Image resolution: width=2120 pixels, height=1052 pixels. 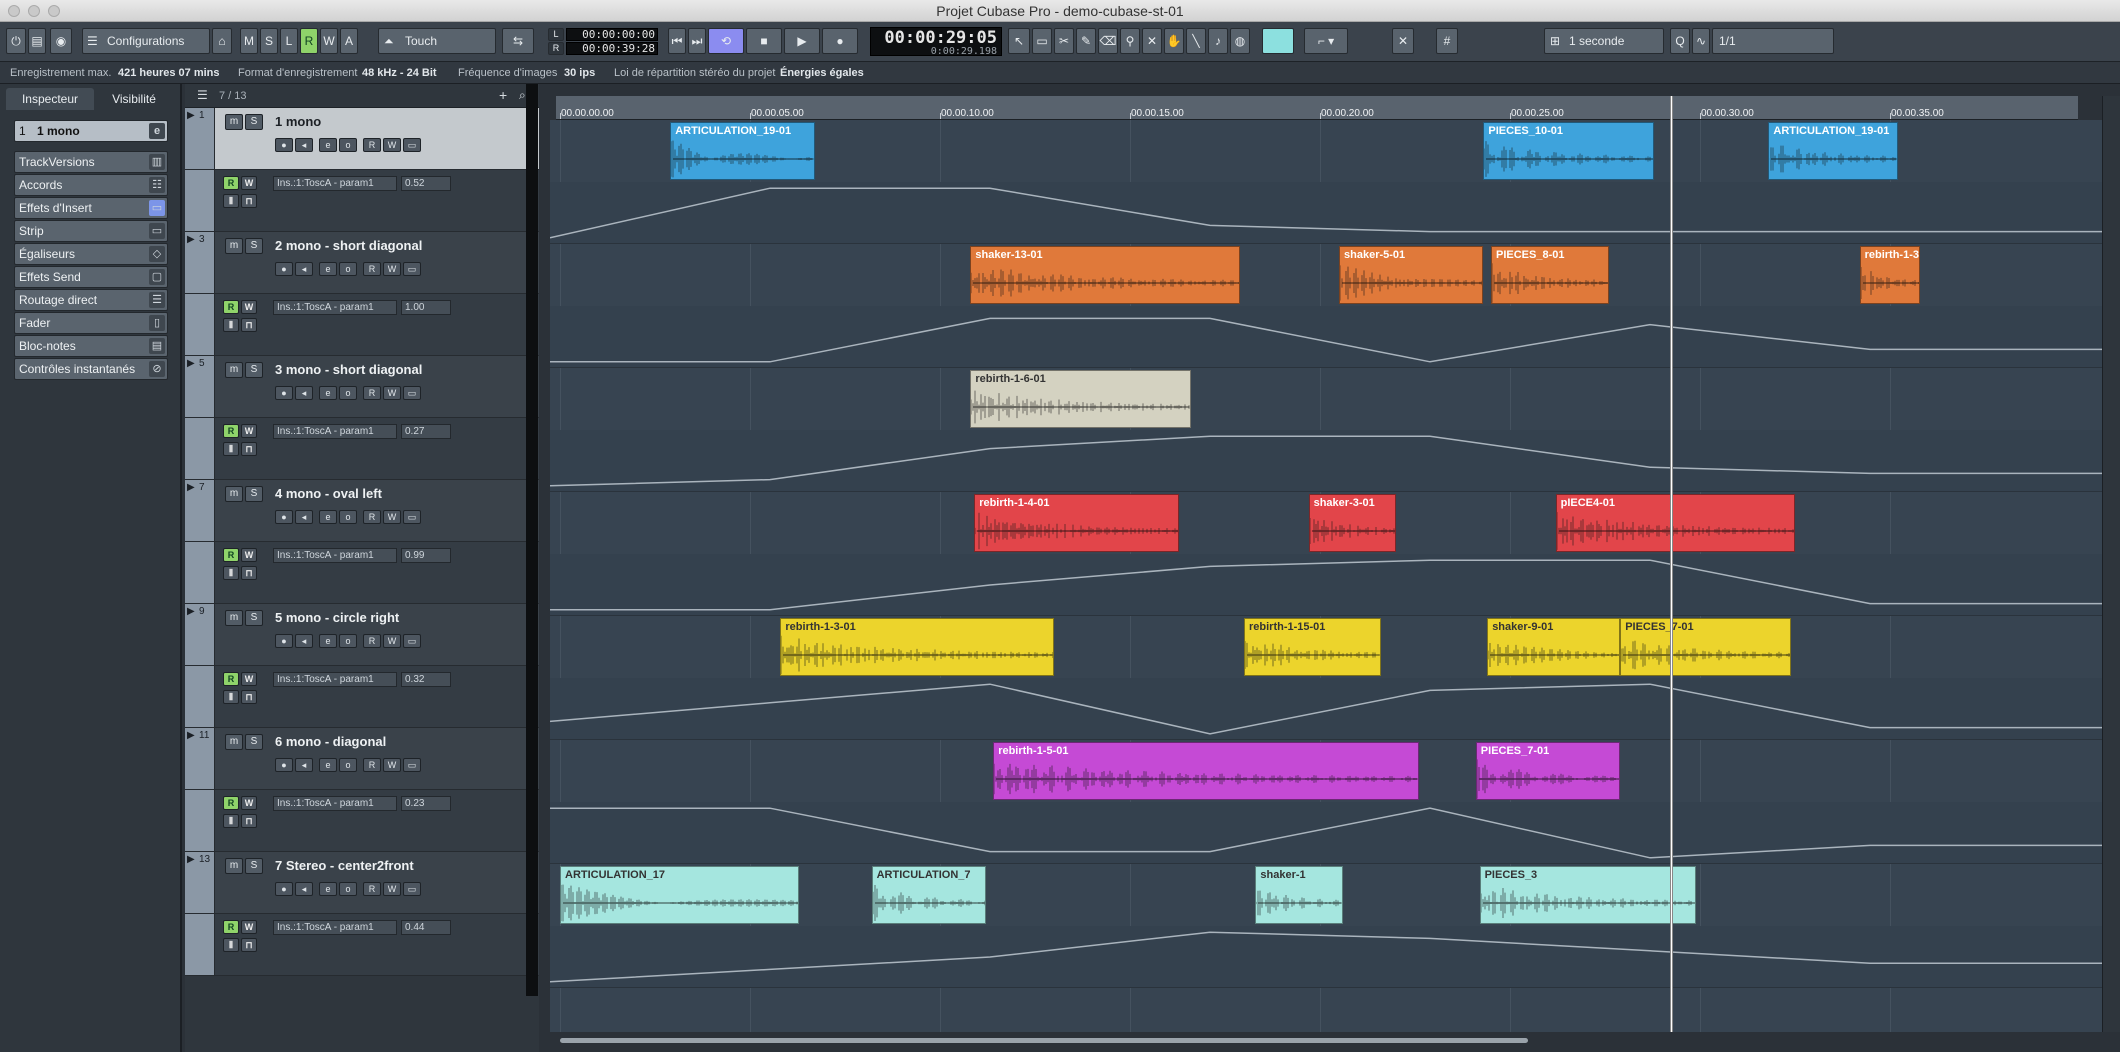 What do you see at coordinates (91, 369) in the screenshot?
I see `inspector-section-10: Contrôles instantanés ⊘` at bounding box center [91, 369].